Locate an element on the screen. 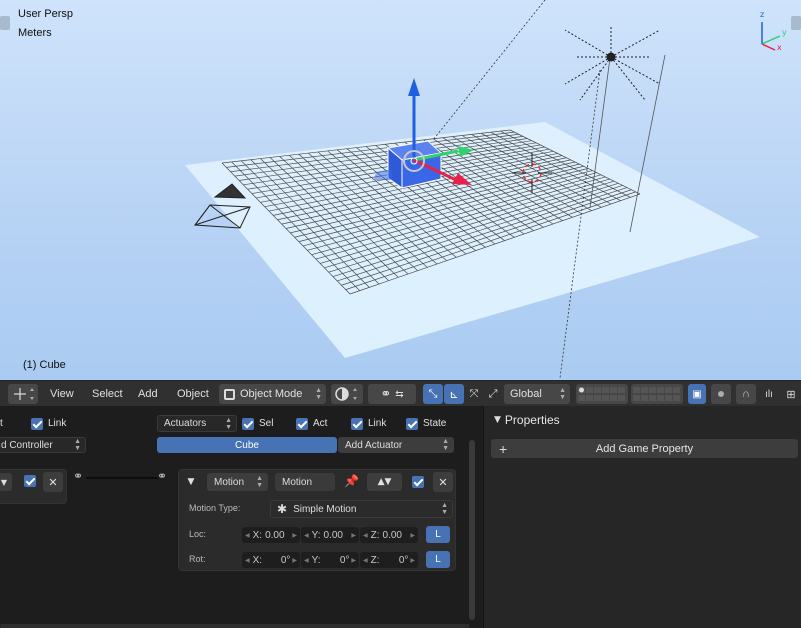 The image size is (801, 628). orientation-dropdown: Global ▲ ▼ is located at coordinates (537, 394).